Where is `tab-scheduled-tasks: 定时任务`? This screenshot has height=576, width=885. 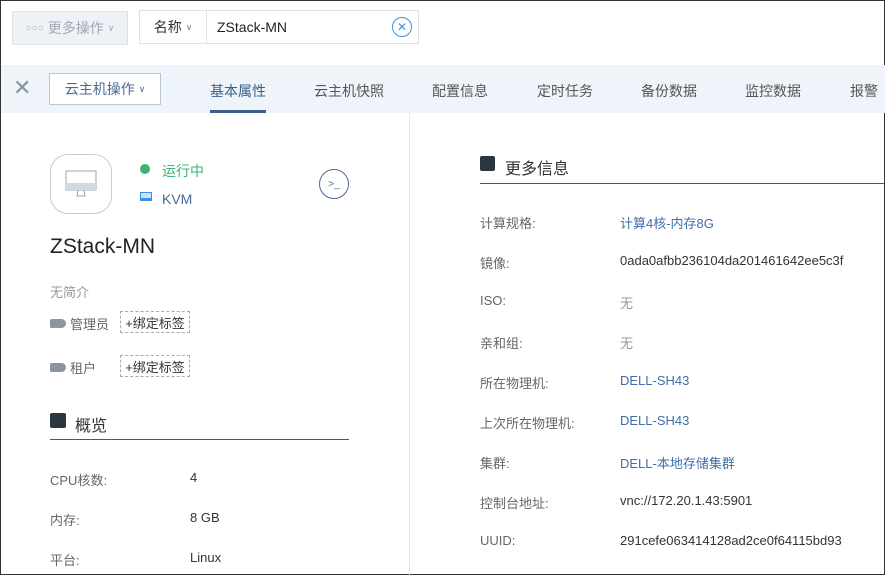
tab-scheduled-tasks: 定时任务 is located at coordinates (565, 91).